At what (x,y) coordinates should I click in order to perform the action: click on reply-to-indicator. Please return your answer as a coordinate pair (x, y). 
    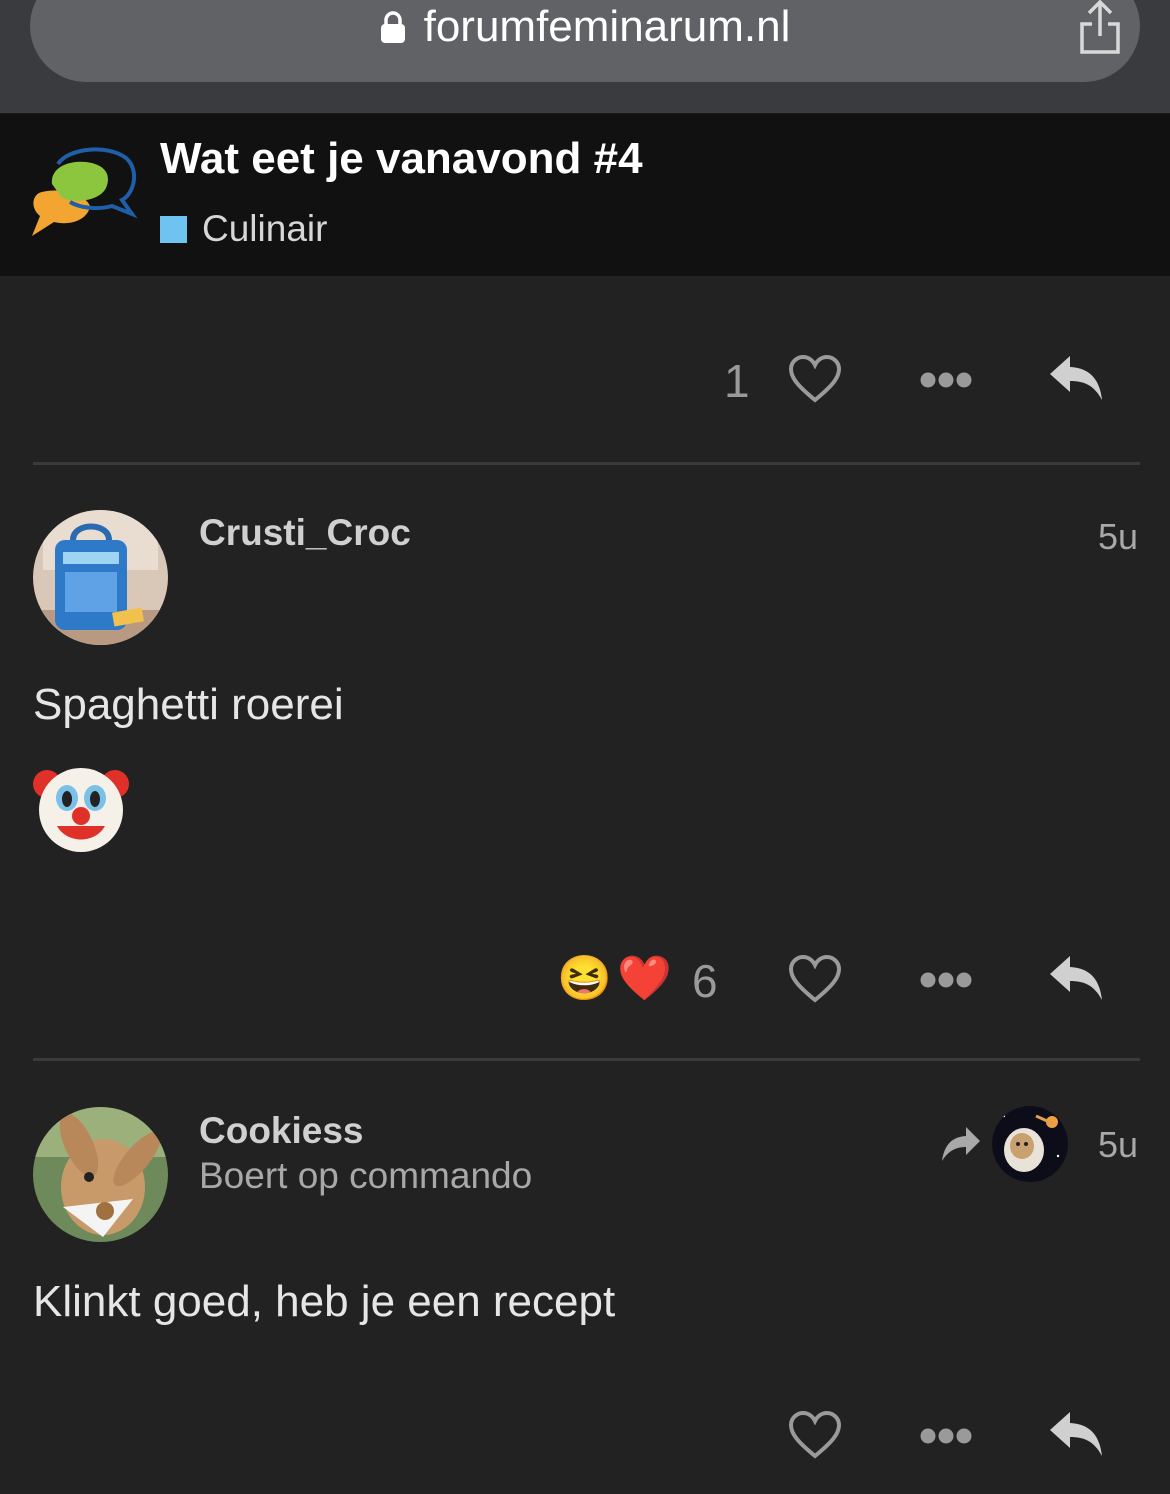
    Looking at the image, I should click on (1004, 1144).